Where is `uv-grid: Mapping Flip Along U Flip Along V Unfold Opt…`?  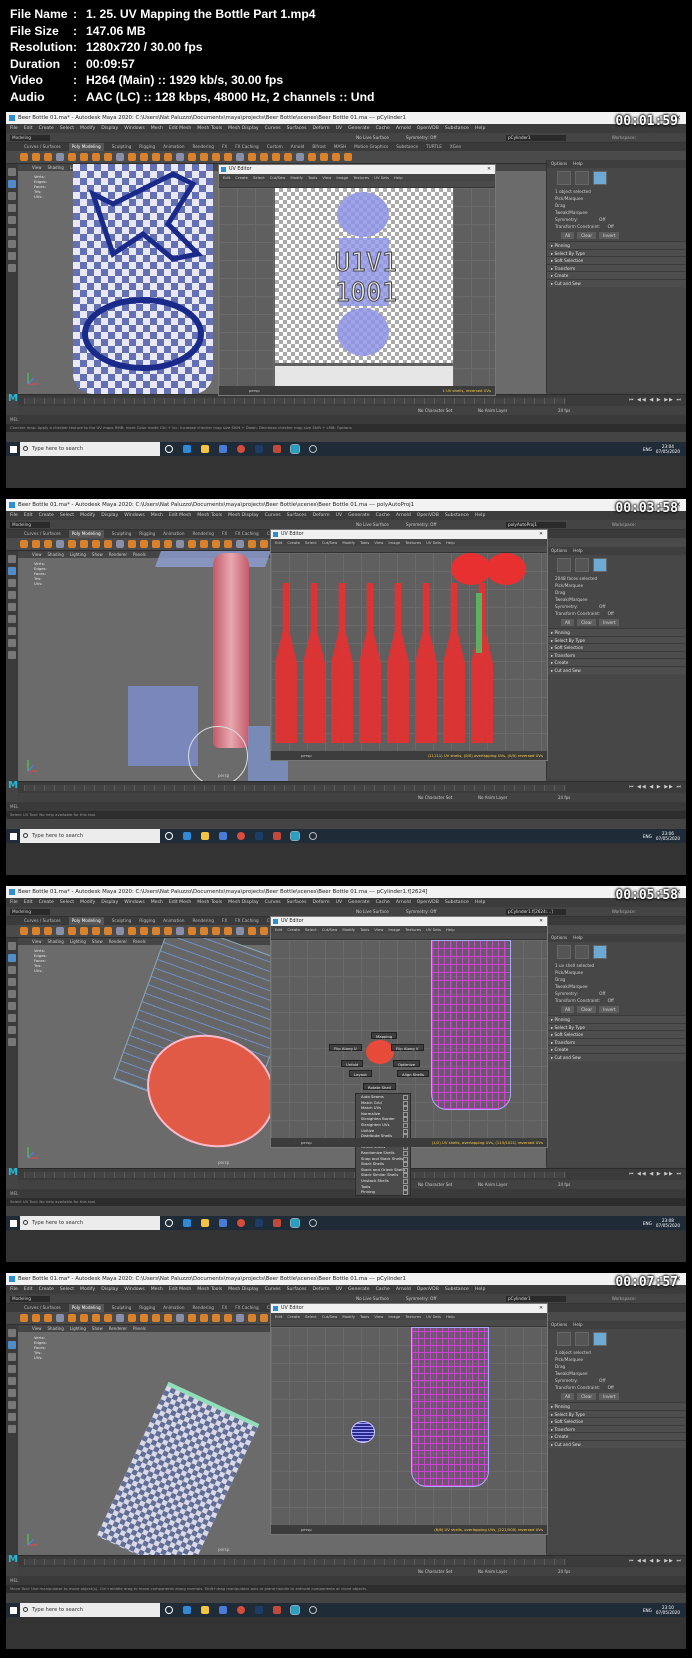
uv-grid: Mapping Flip Along U Flip Along V Unfold Opt… is located at coordinates (409, 1068).